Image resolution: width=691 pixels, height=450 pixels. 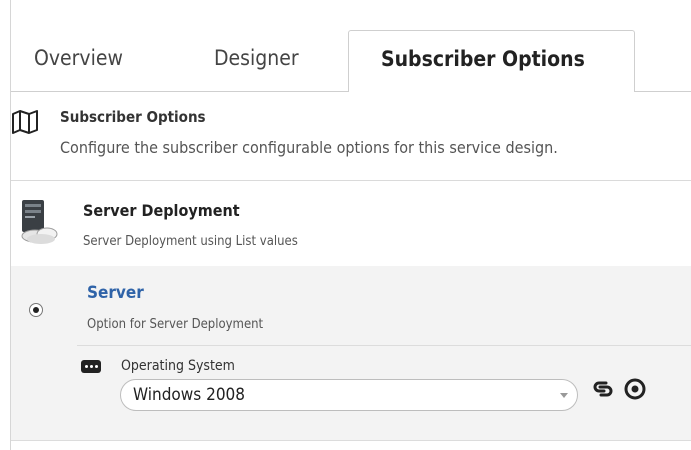 I want to click on service-title: Server Deployment, so click(x=161, y=210).